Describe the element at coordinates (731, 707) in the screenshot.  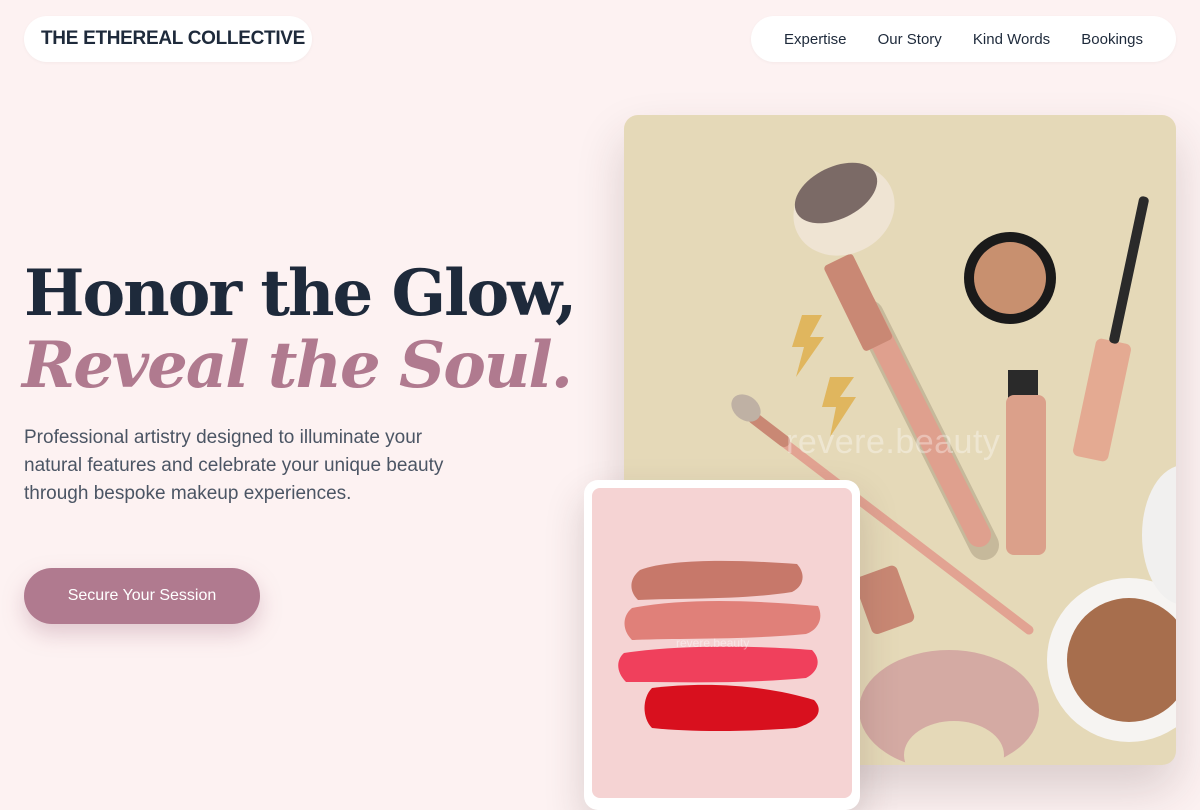
I see `swatch-red` at that location.